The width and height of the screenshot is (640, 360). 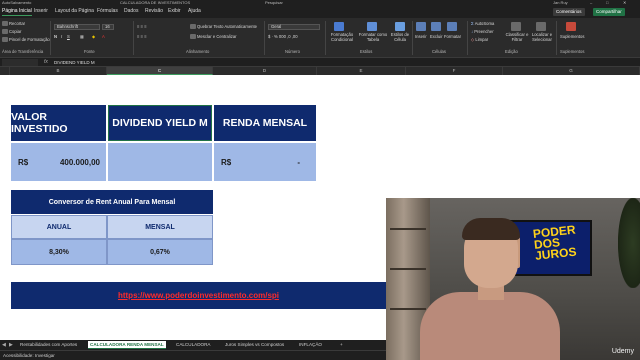 What do you see at coordinates (13, 24) in the screenshot?
I see `cut-button: Recortar` at bounding box center [13, 24].